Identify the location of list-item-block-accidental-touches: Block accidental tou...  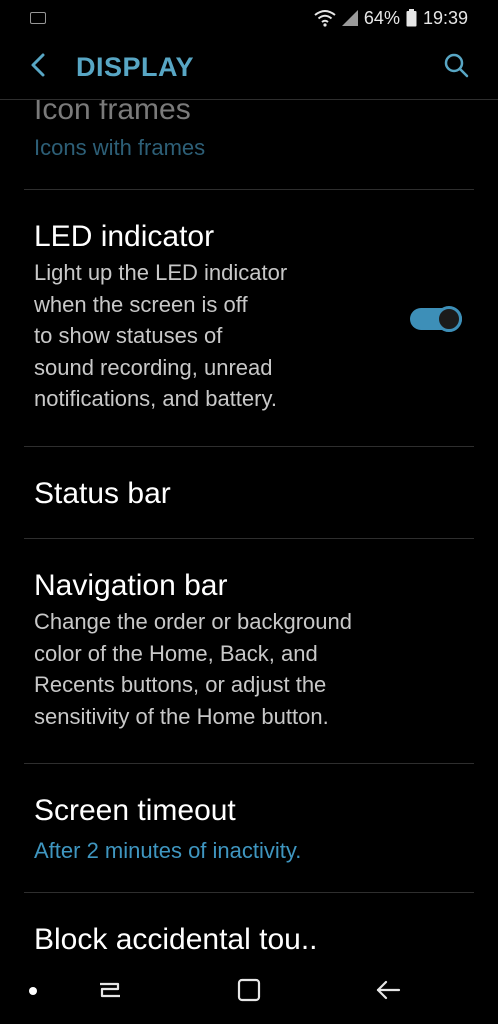
(254, 940).